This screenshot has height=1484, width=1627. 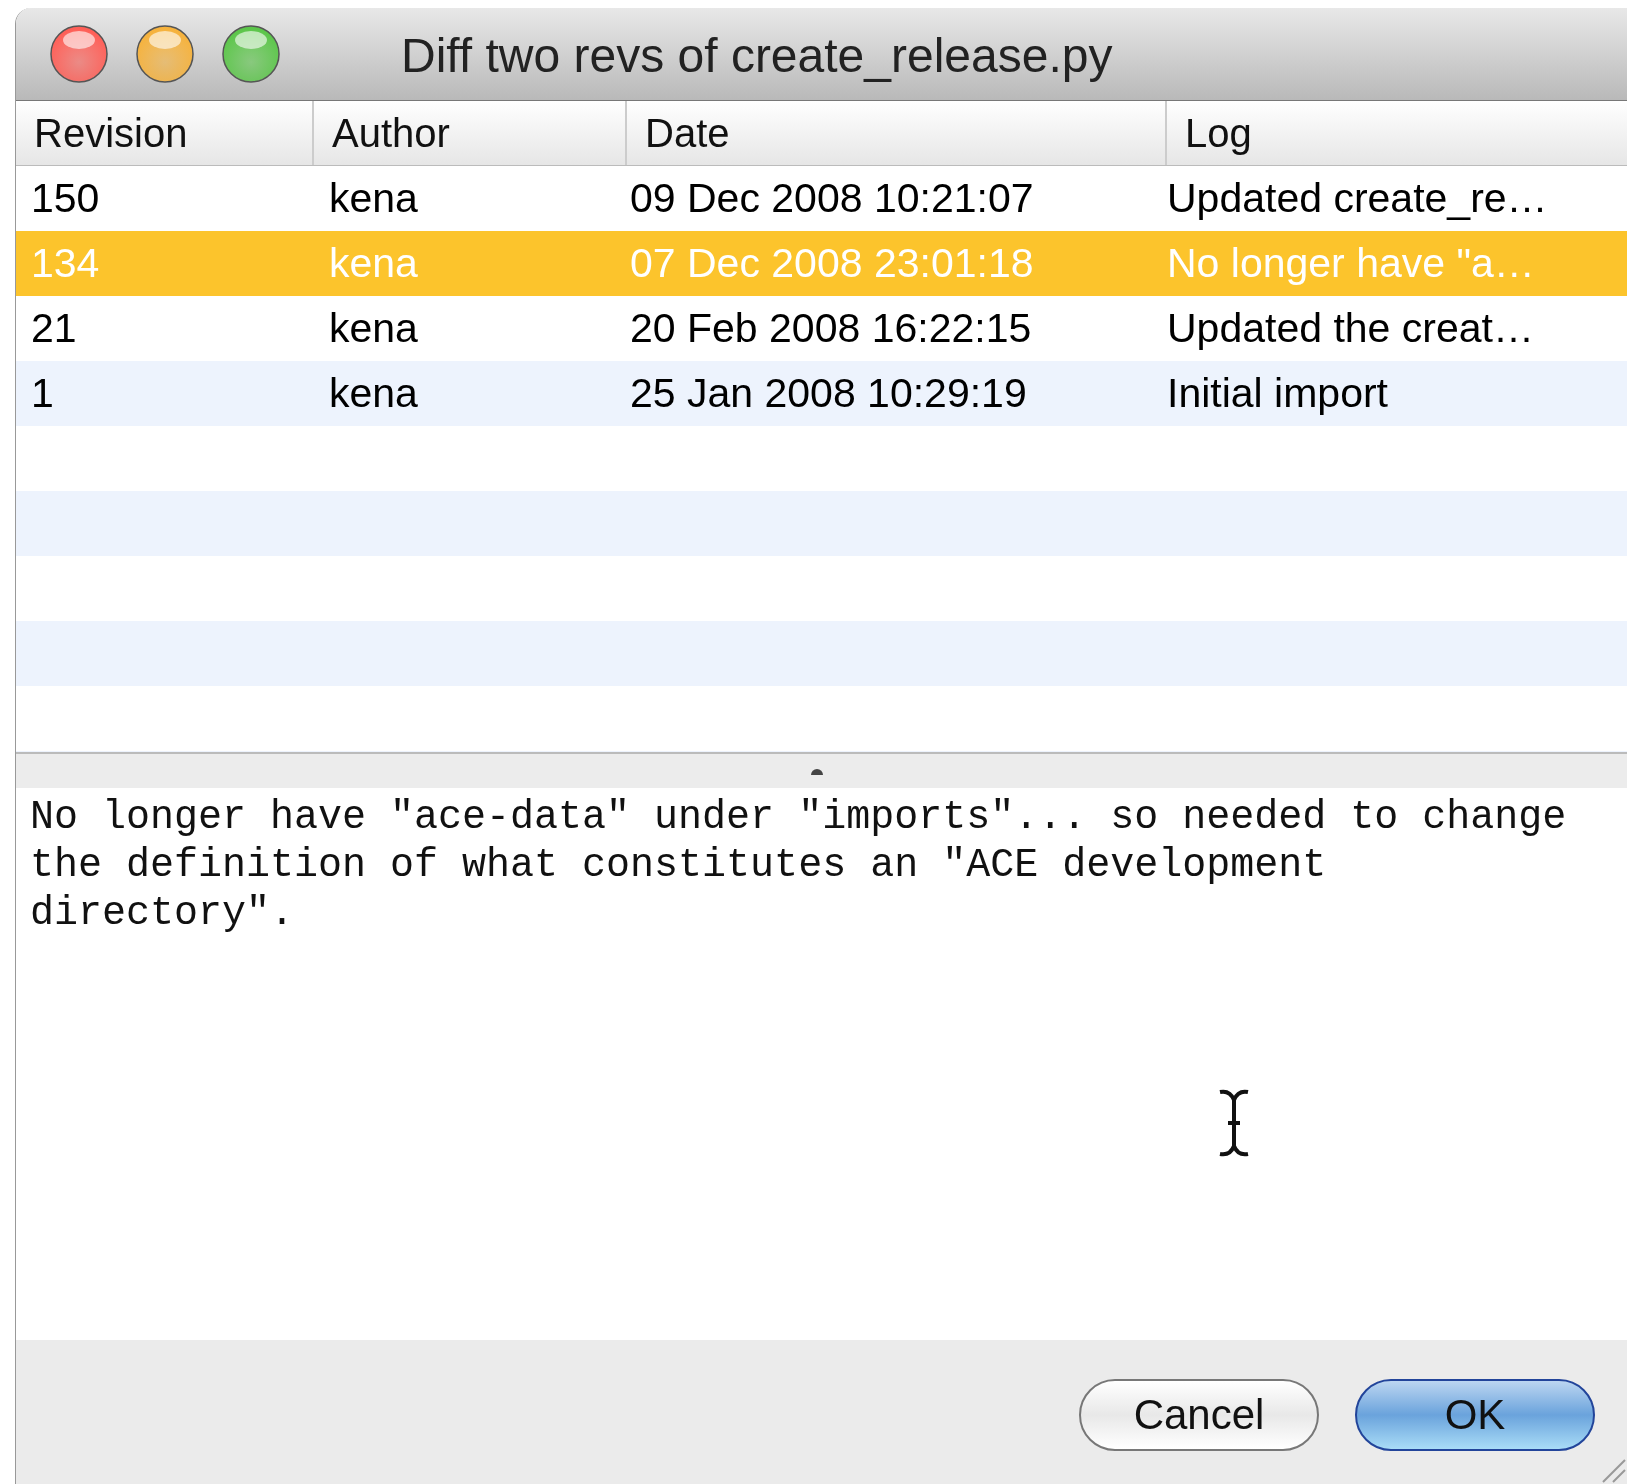 What do you see at coordinates (757, 55) in the screenshot?
I see `window-title: Diff two revs of create_release.py` at bounding box center [757, 55].